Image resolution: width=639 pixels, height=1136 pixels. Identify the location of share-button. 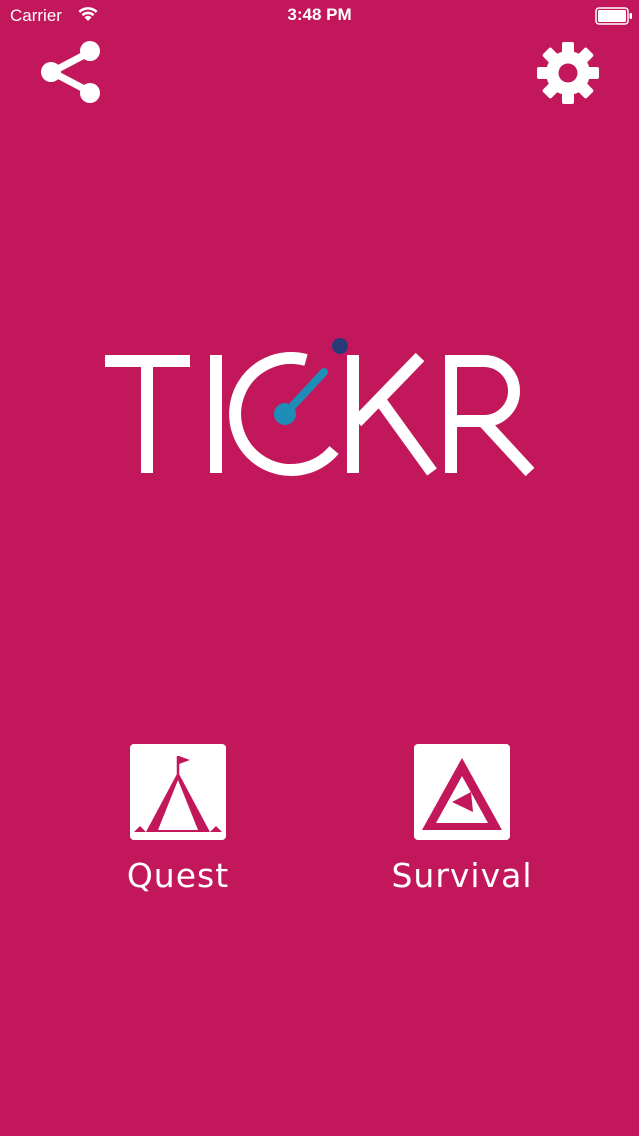
(71, 72).